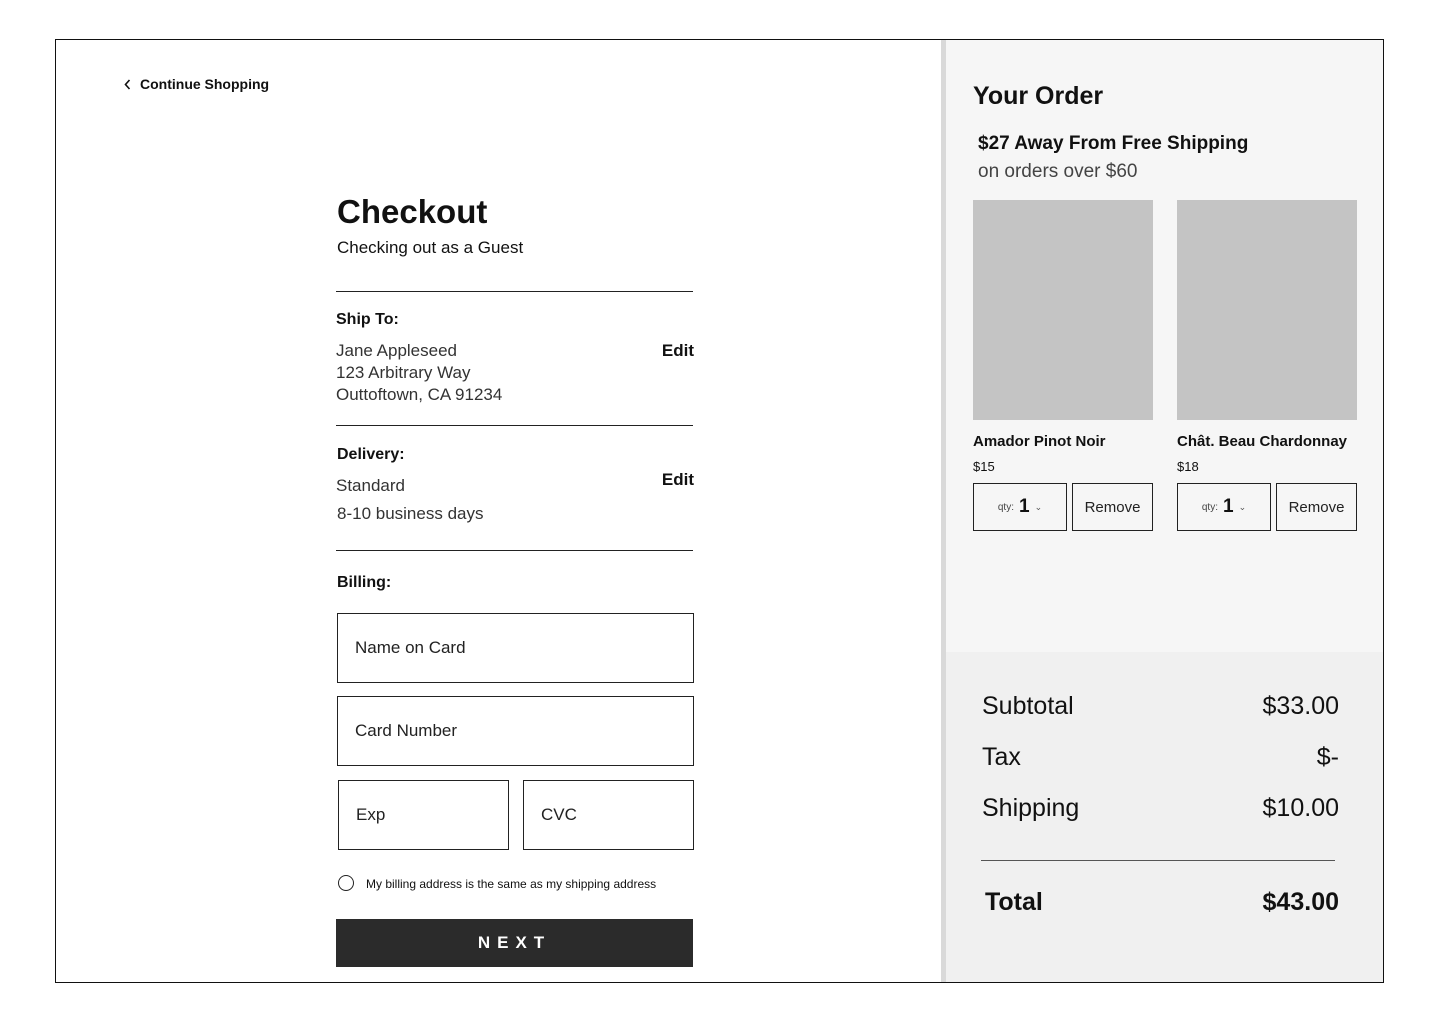 This screenshot has width=1440, height=1024. I want to click on cvc-field, so click(608, 815).